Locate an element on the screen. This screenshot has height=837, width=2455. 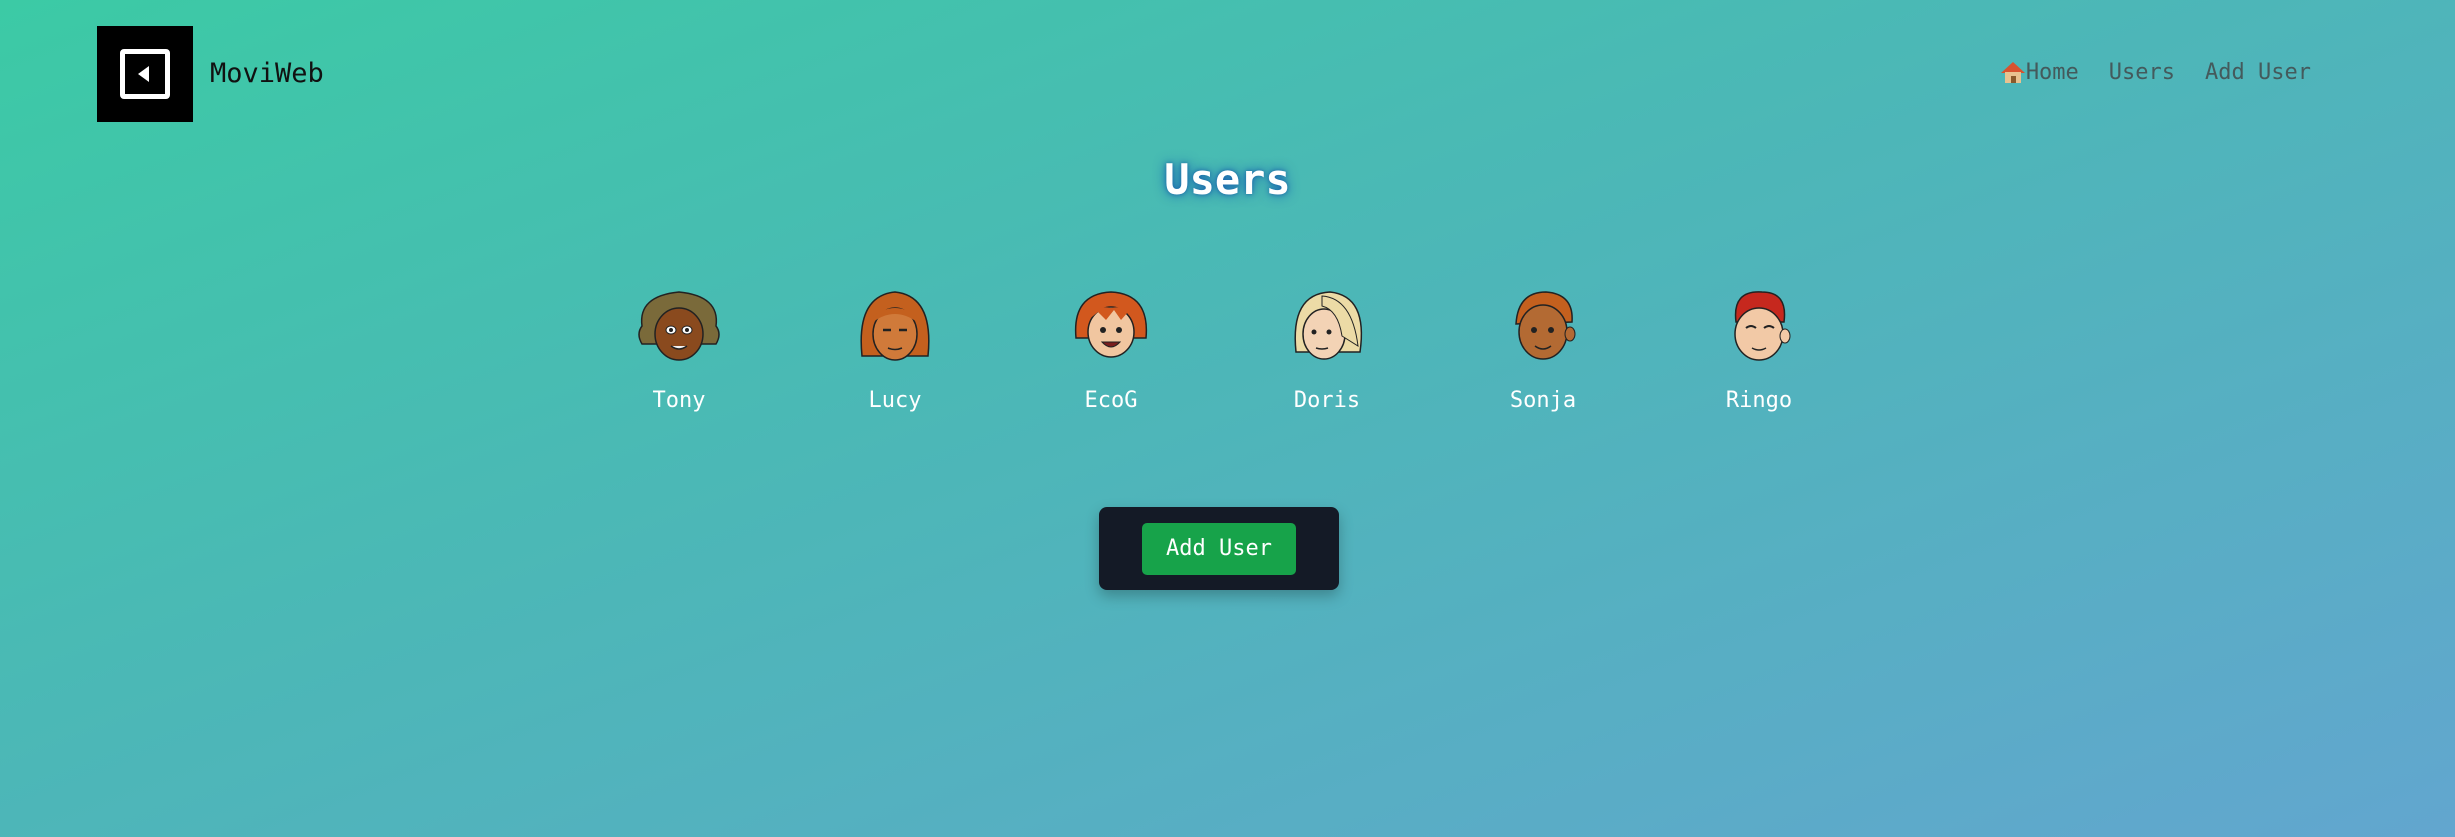
nav-add-user: Add User is located at coordinates (2258, 73).